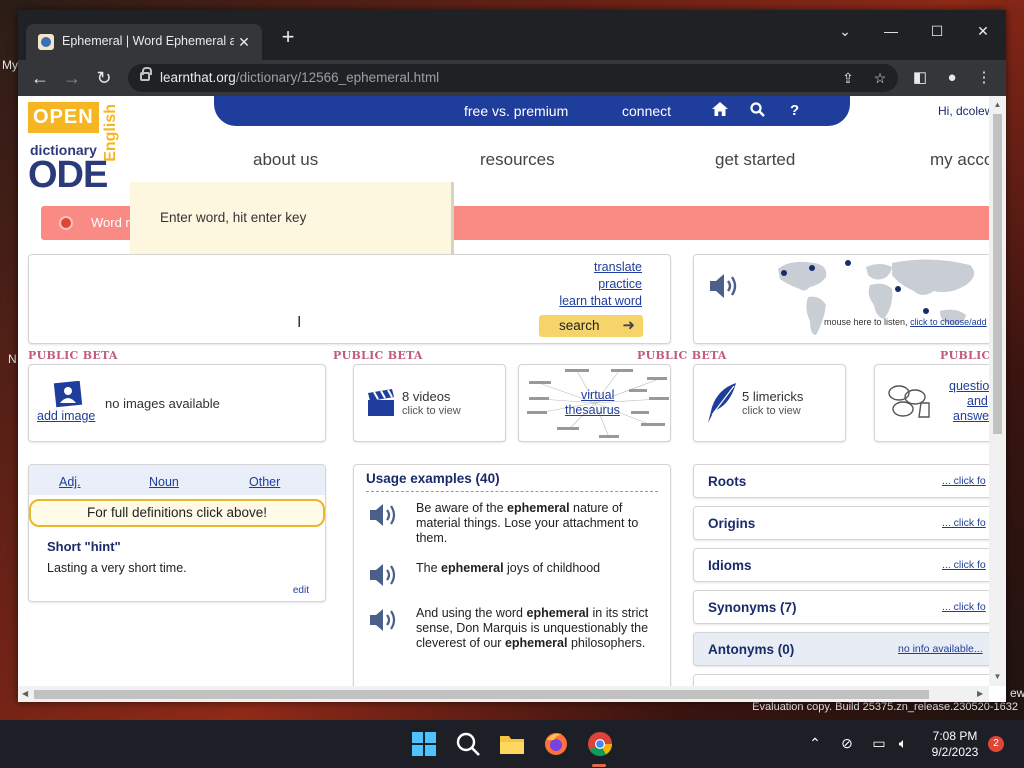  Describe the element at coordinates (73, 149) in the screenshot. I see `site-logo: OPEN dictionary ODE English` at that location.